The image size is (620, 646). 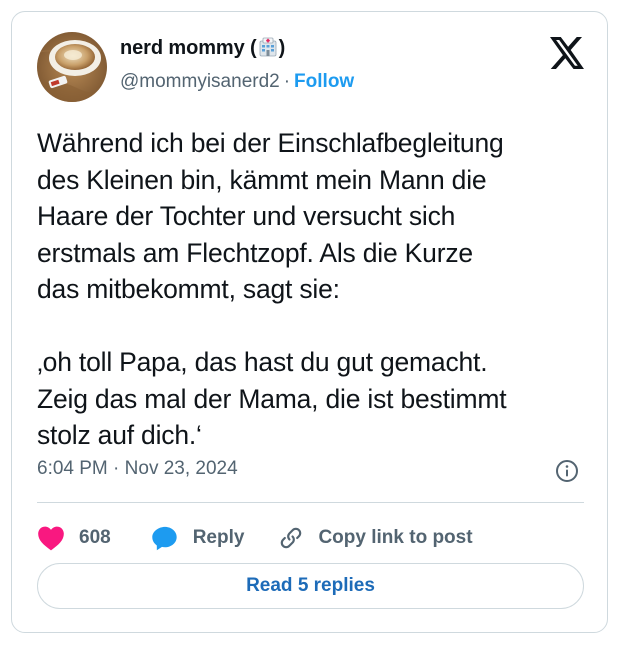 I want to click on x-logo-icon, so click(x=567, y=53).